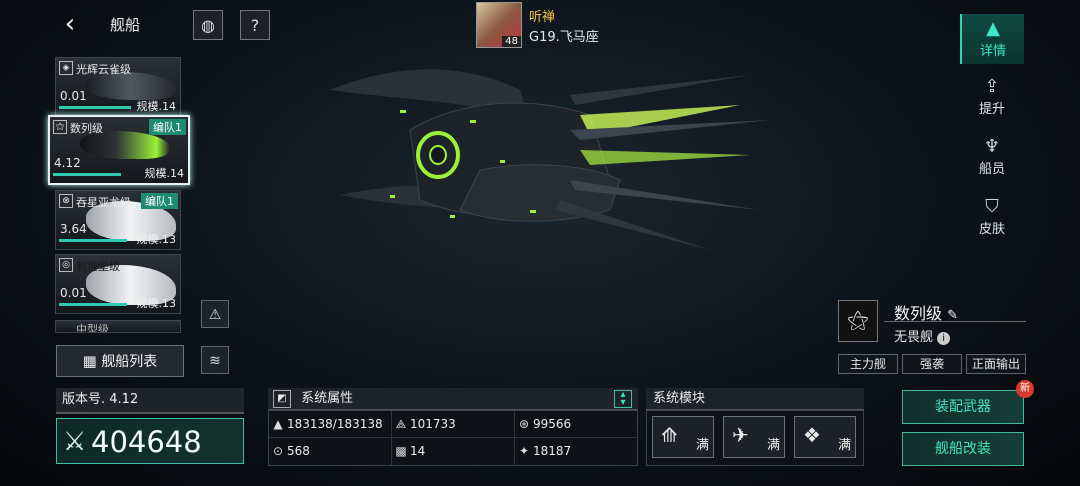  Describe the element at coordinates (576, 451) in the screenshot. I see `attr-cell: ✦ 18187` at that location.